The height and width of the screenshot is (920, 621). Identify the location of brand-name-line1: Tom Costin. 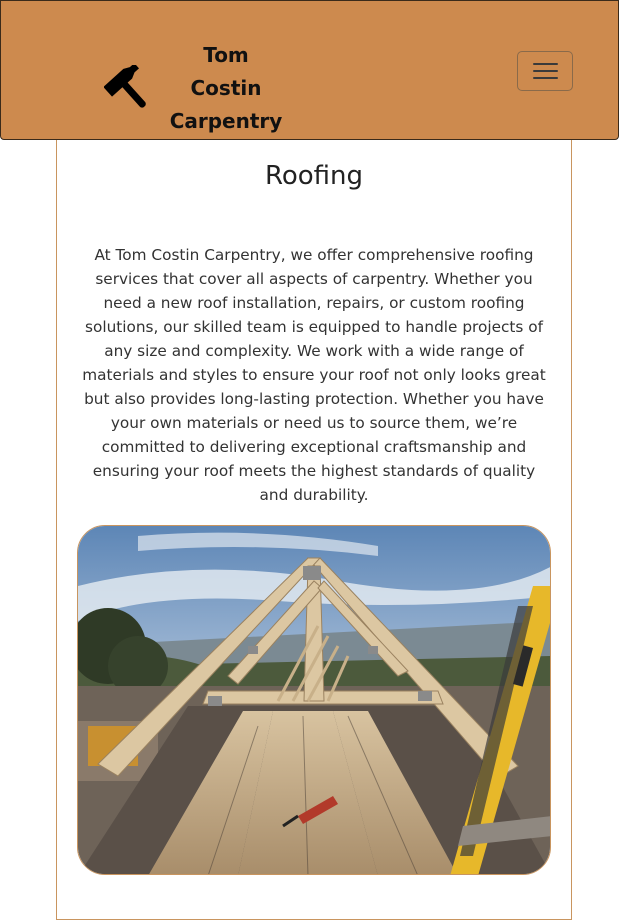
(226, 71).